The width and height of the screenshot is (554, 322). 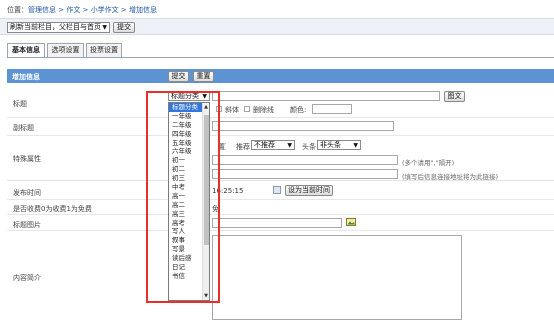 What do you see at coordinates (326, 96) in the screenshot?
I see `title-input` at bounding box center [326, 96].